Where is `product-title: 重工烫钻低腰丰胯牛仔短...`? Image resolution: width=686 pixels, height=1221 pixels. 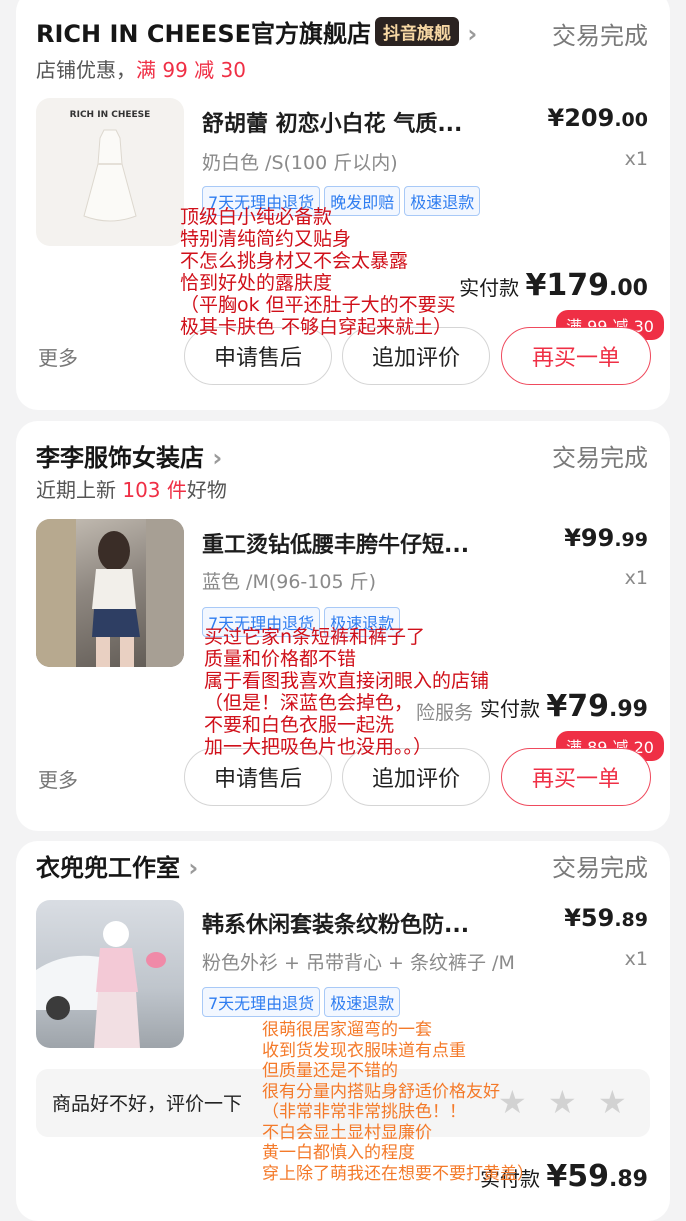 product-title: 重工烫钻低腰丰胯牛仔短... is located at coordinates (367, 543).